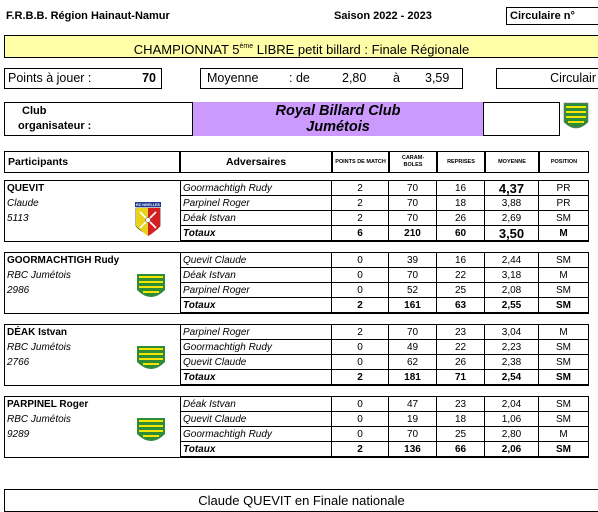  I want to click on cell-car: 49, so click(413, 347).